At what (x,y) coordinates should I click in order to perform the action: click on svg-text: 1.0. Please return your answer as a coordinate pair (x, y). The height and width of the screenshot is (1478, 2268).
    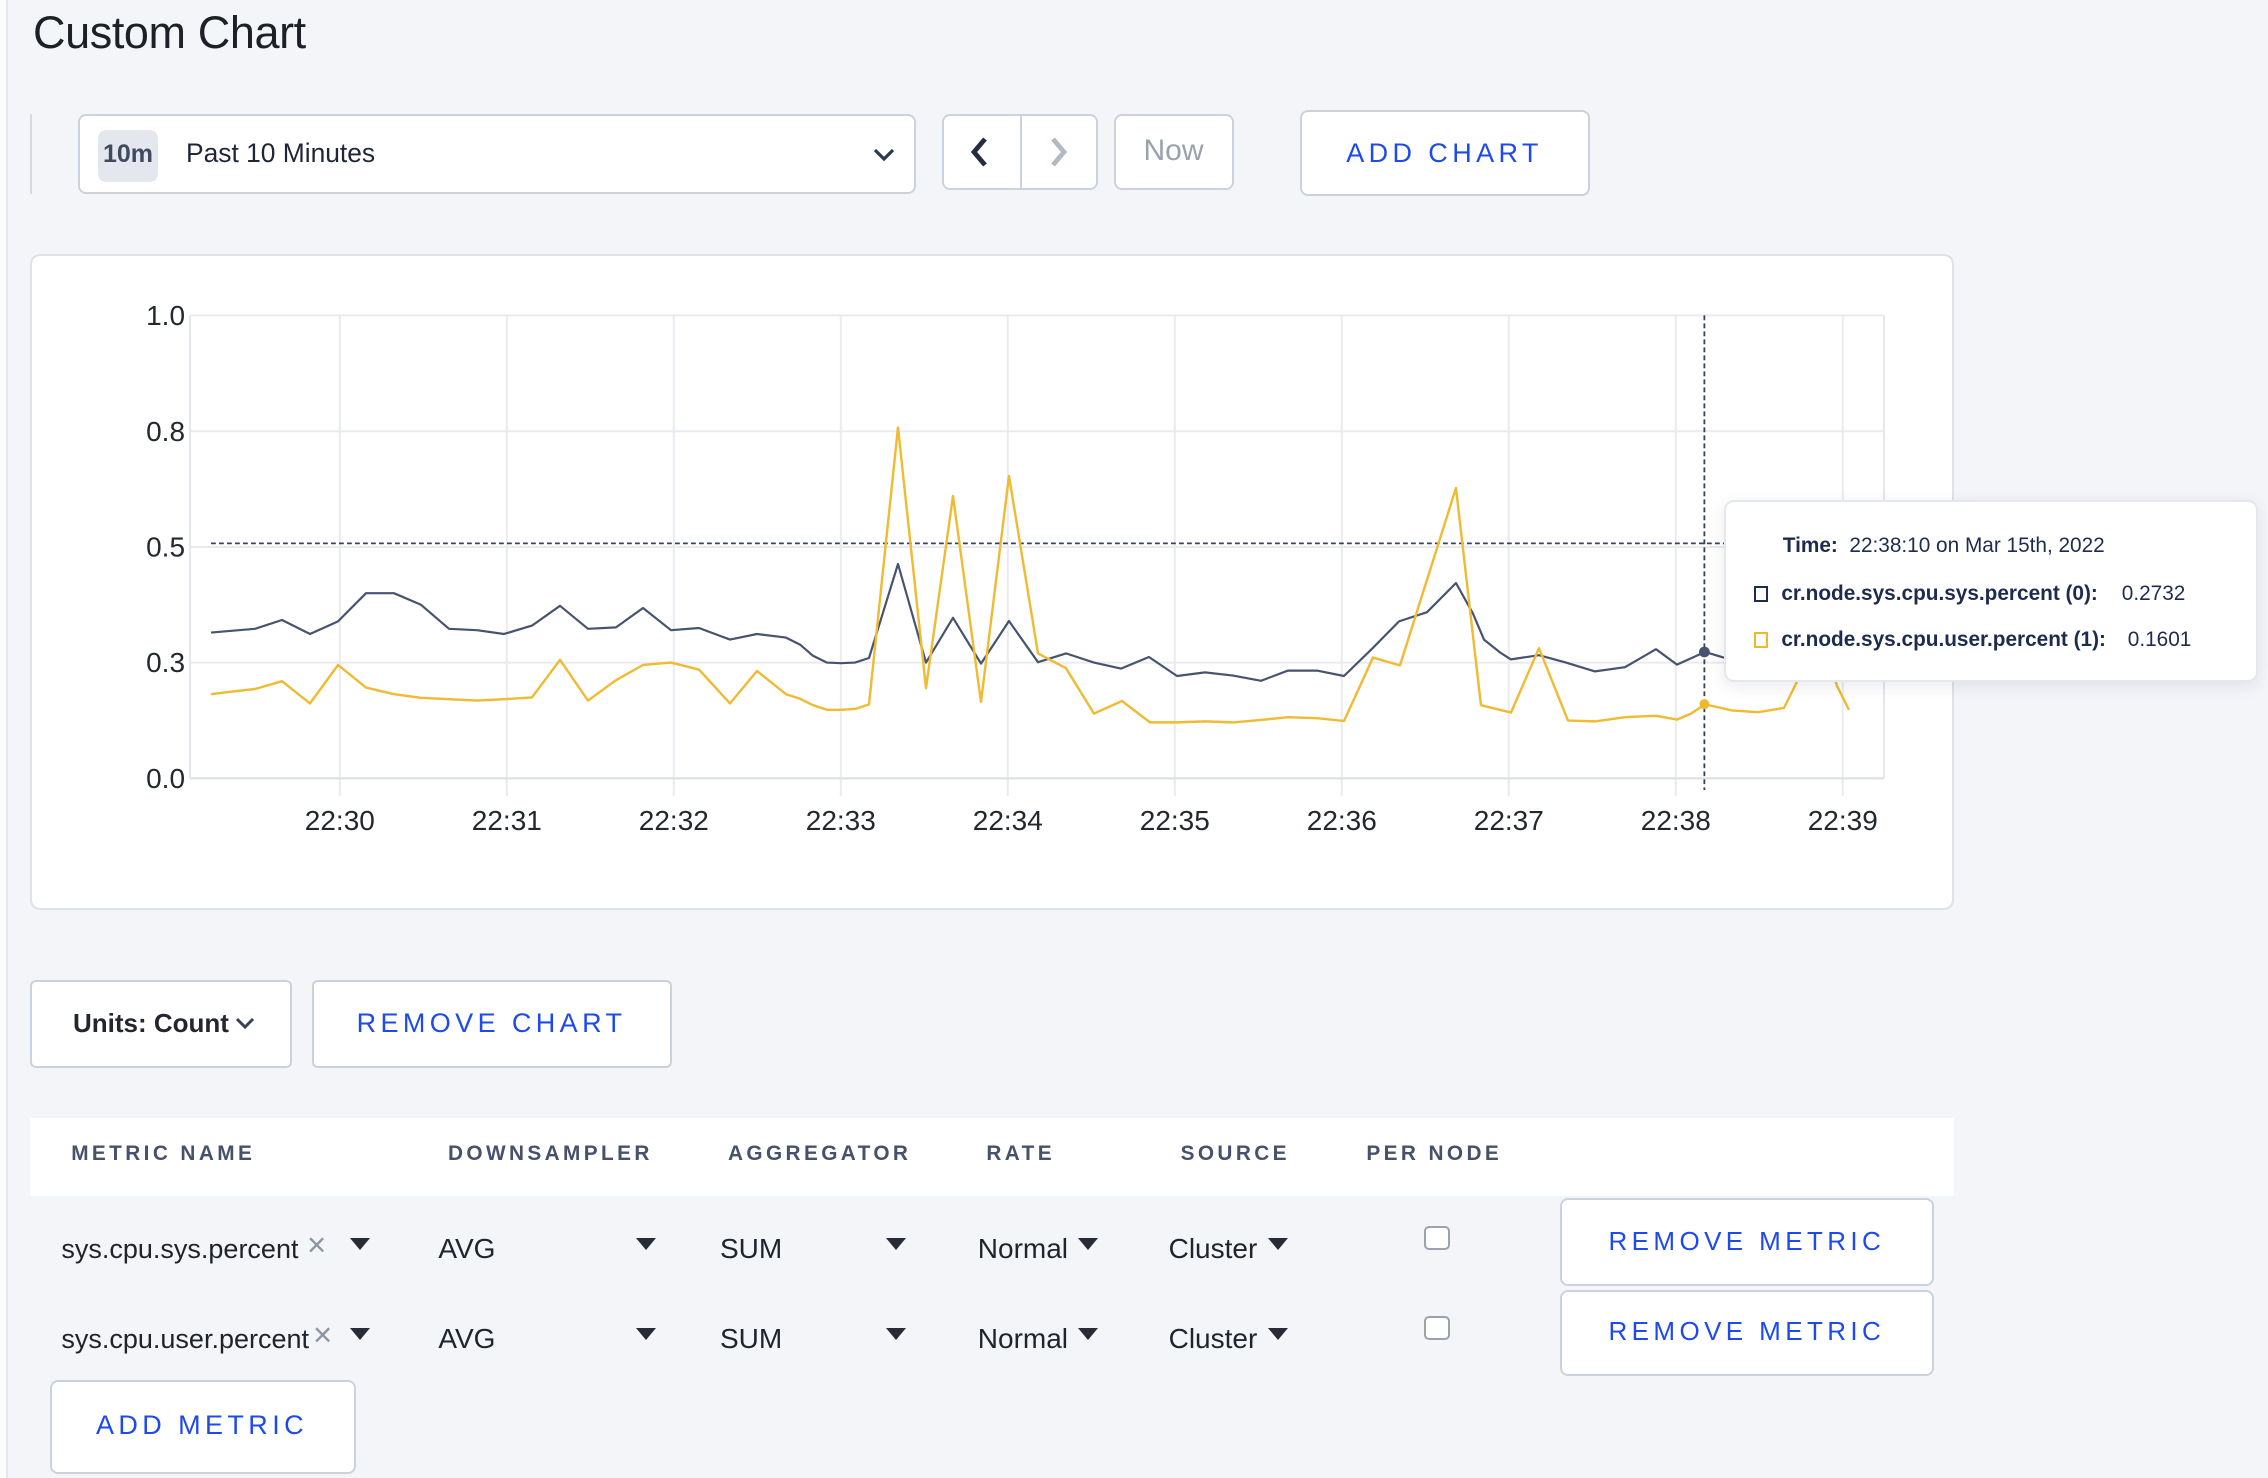
    Looking at the image, I should click on (165, 315).